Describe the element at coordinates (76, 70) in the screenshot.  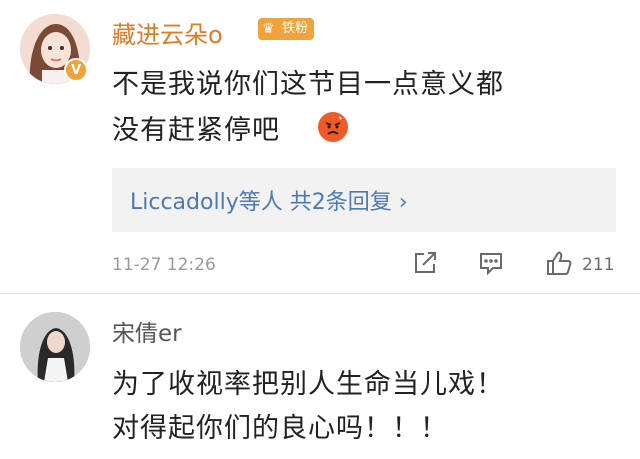
I see `verified-badge-icon: V` at that location.